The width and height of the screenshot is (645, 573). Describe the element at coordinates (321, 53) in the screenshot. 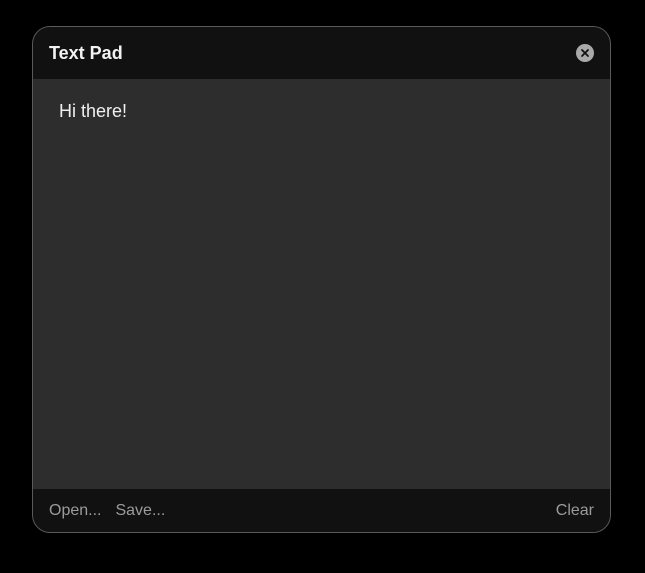

I see `title-bar: Text Pad` at that location.